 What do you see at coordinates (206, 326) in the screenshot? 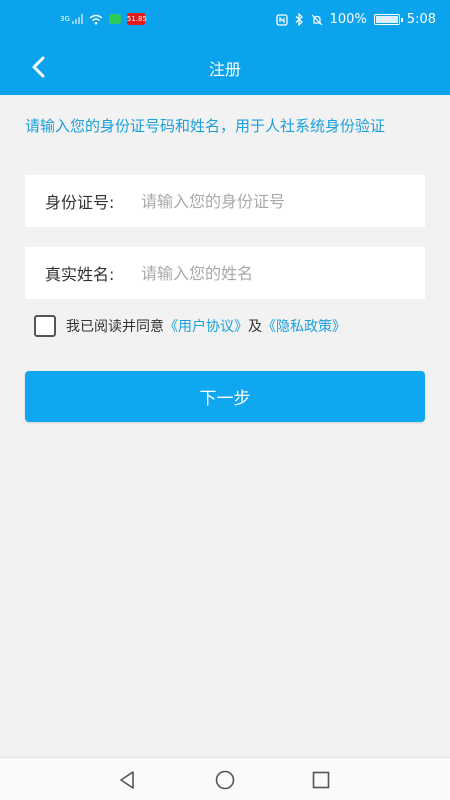
I see `user-agreement-link: 《用户协议》` at bounding box center [206, 326].